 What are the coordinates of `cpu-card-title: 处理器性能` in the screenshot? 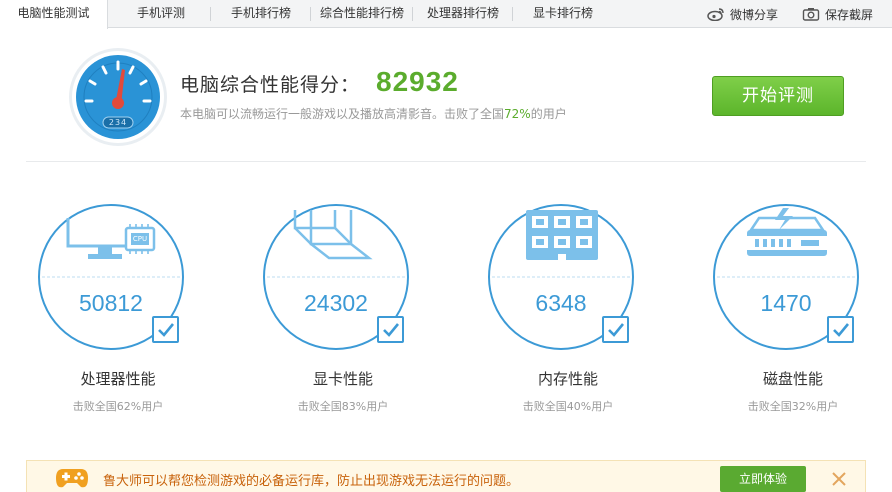 It's located at (118, 379).